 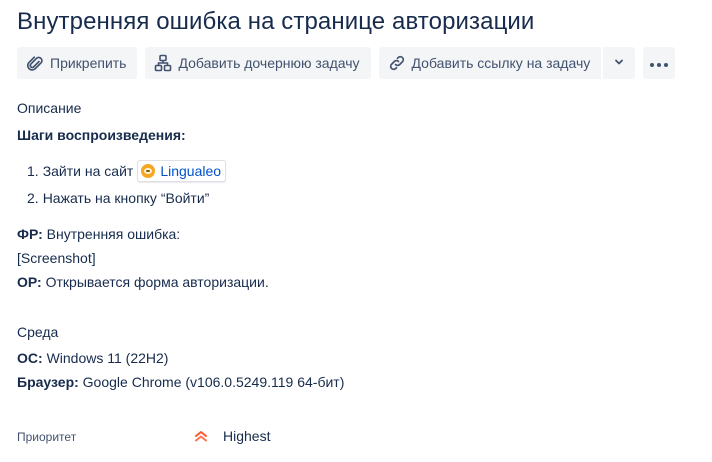 I want to click on attach-button: Прикрепить, so click(x=77, y=63).